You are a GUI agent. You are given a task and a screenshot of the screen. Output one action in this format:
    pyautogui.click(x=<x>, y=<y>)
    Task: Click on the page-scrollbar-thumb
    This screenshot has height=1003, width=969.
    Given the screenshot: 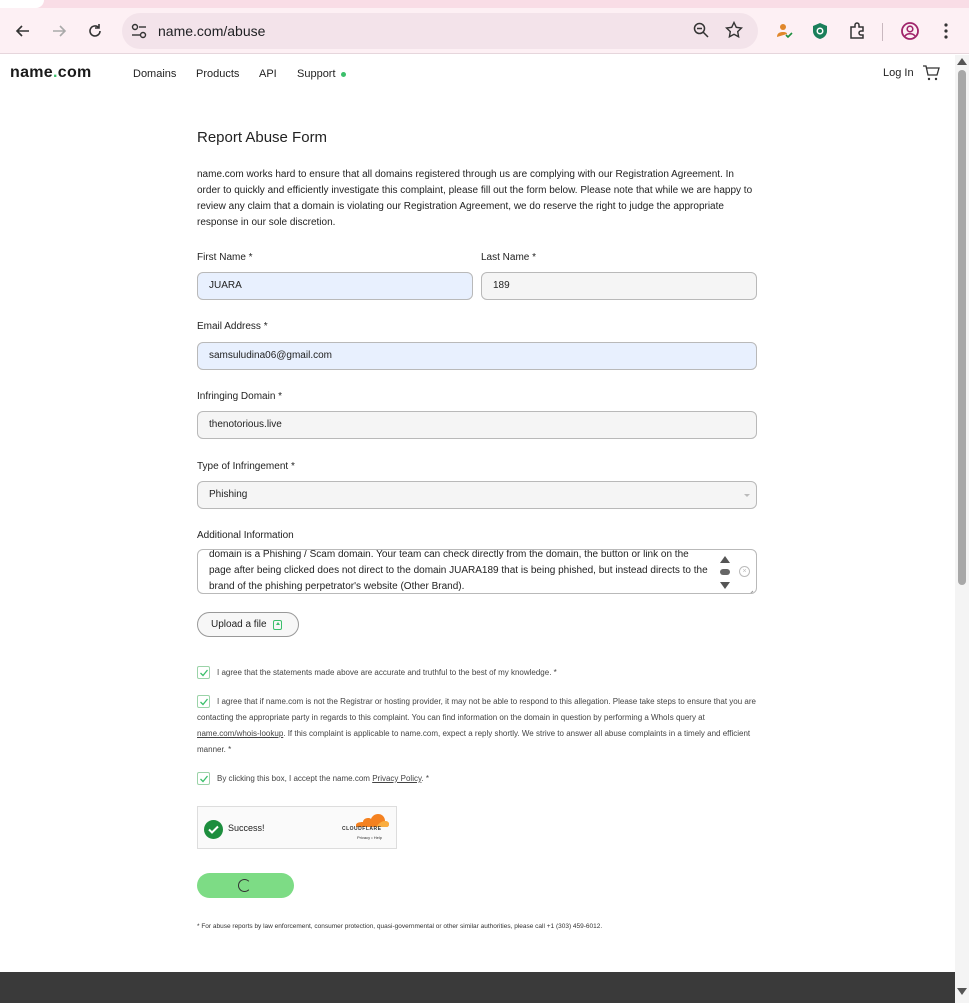 What is the action you would take?
    pyautogui.click(x=962, y=327)
    